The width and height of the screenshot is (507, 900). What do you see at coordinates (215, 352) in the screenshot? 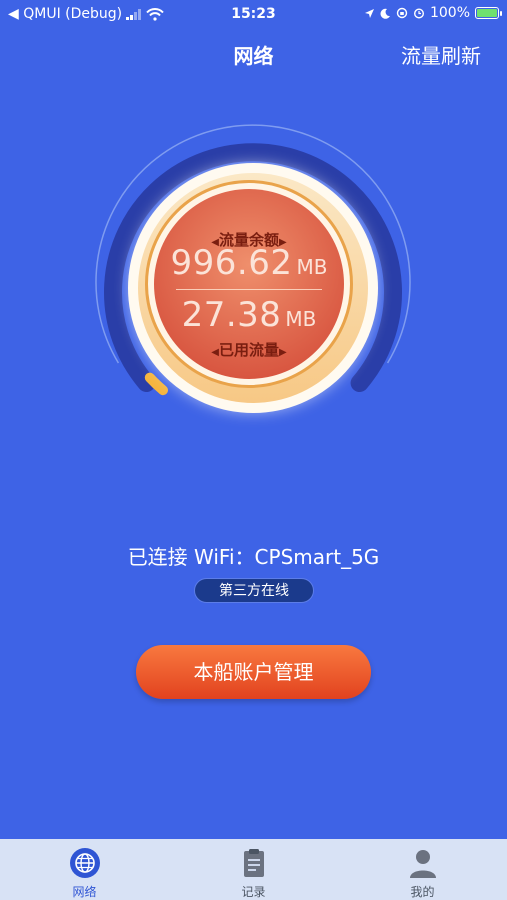
I see `left-triangle-icon: ◀` at bounding box center [215, 352].